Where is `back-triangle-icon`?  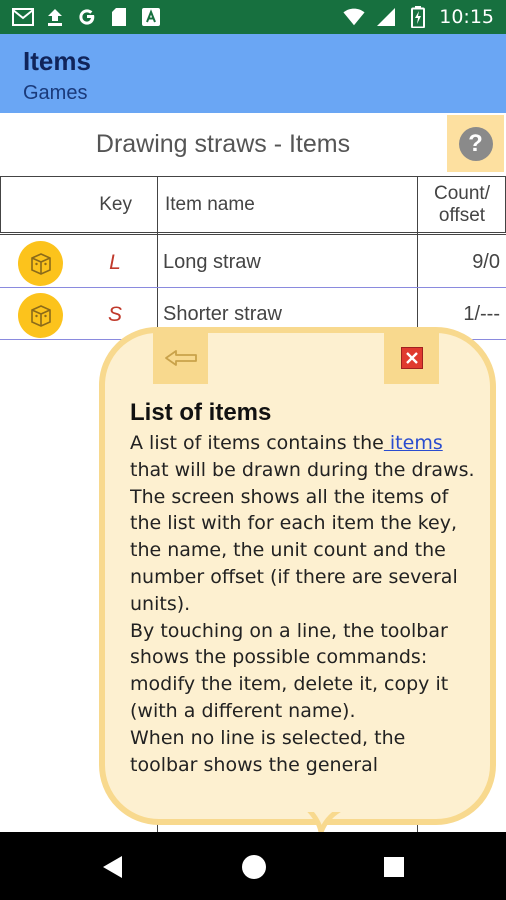
back-triangle-icon is located at coordinates (113, 867).